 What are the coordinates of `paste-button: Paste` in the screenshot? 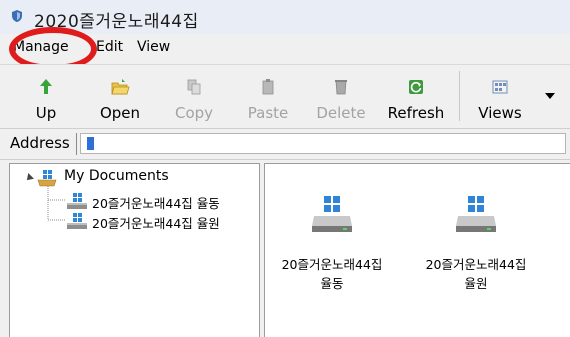 It's located at (268, 97).